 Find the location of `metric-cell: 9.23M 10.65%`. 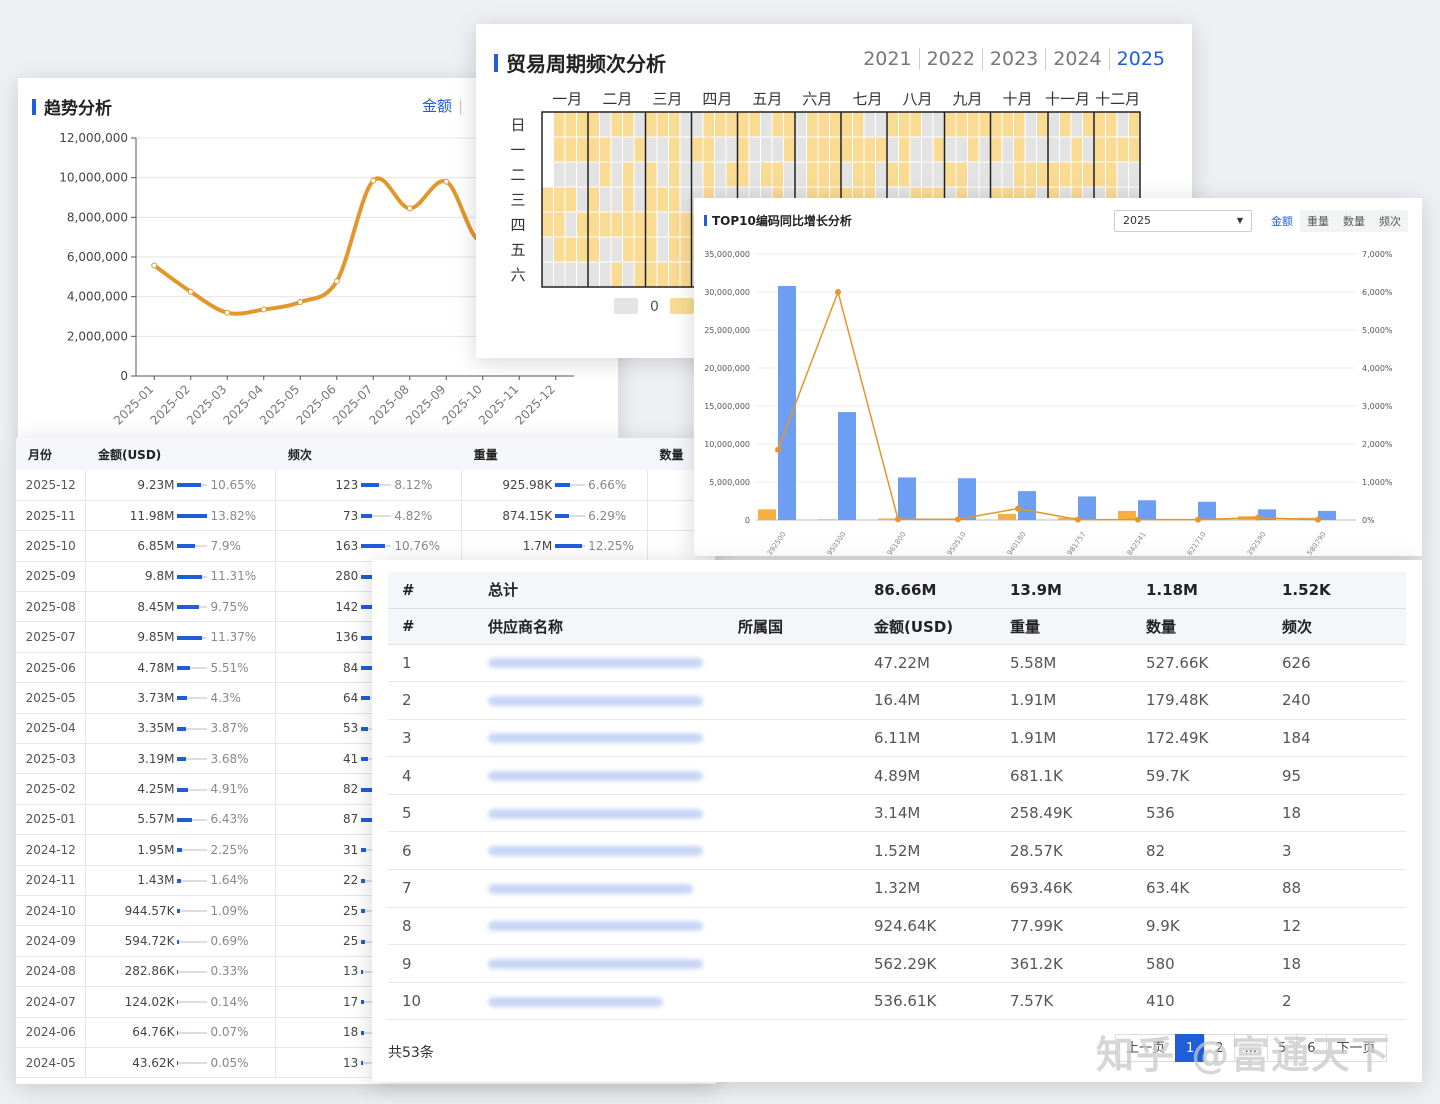

metric-cell: 9.23M 10.65% is located at coordinates (181, 485).